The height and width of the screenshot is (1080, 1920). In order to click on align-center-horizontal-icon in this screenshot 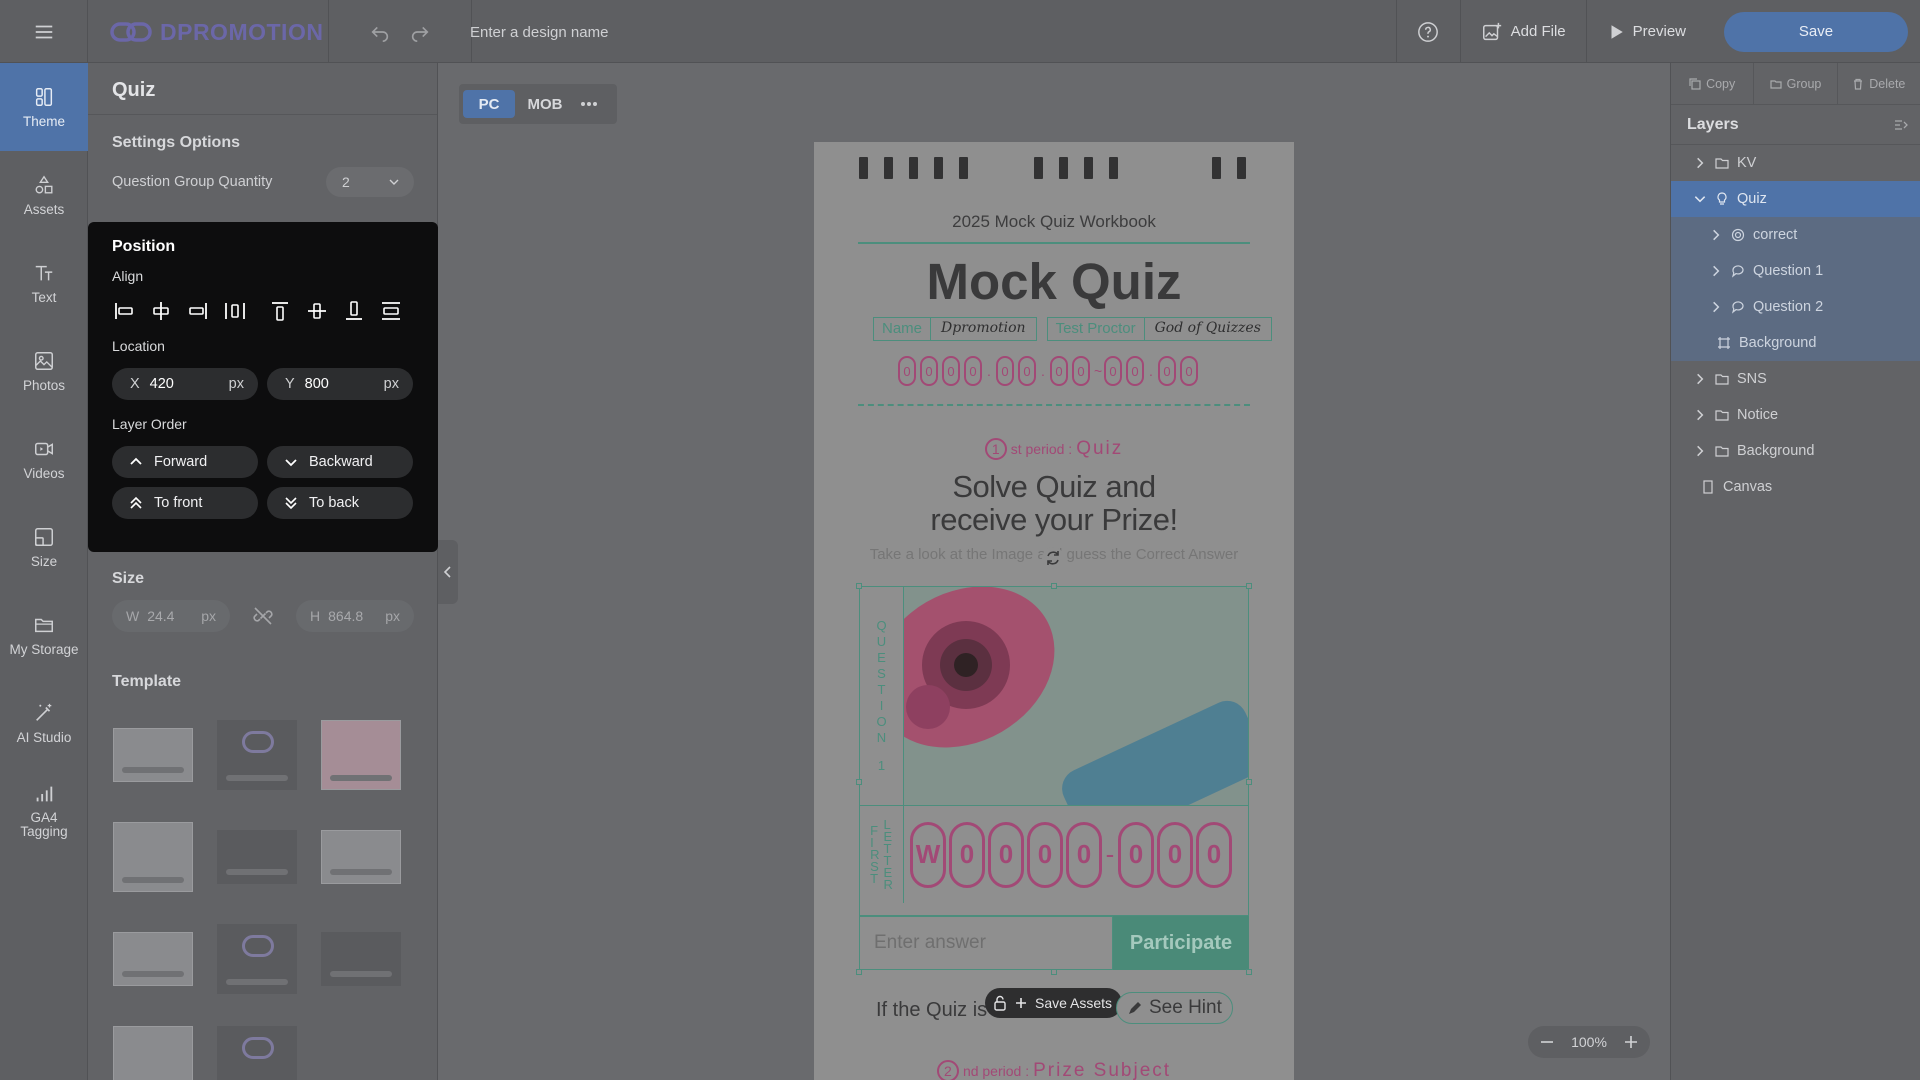, I will do `click(161, 311)`.